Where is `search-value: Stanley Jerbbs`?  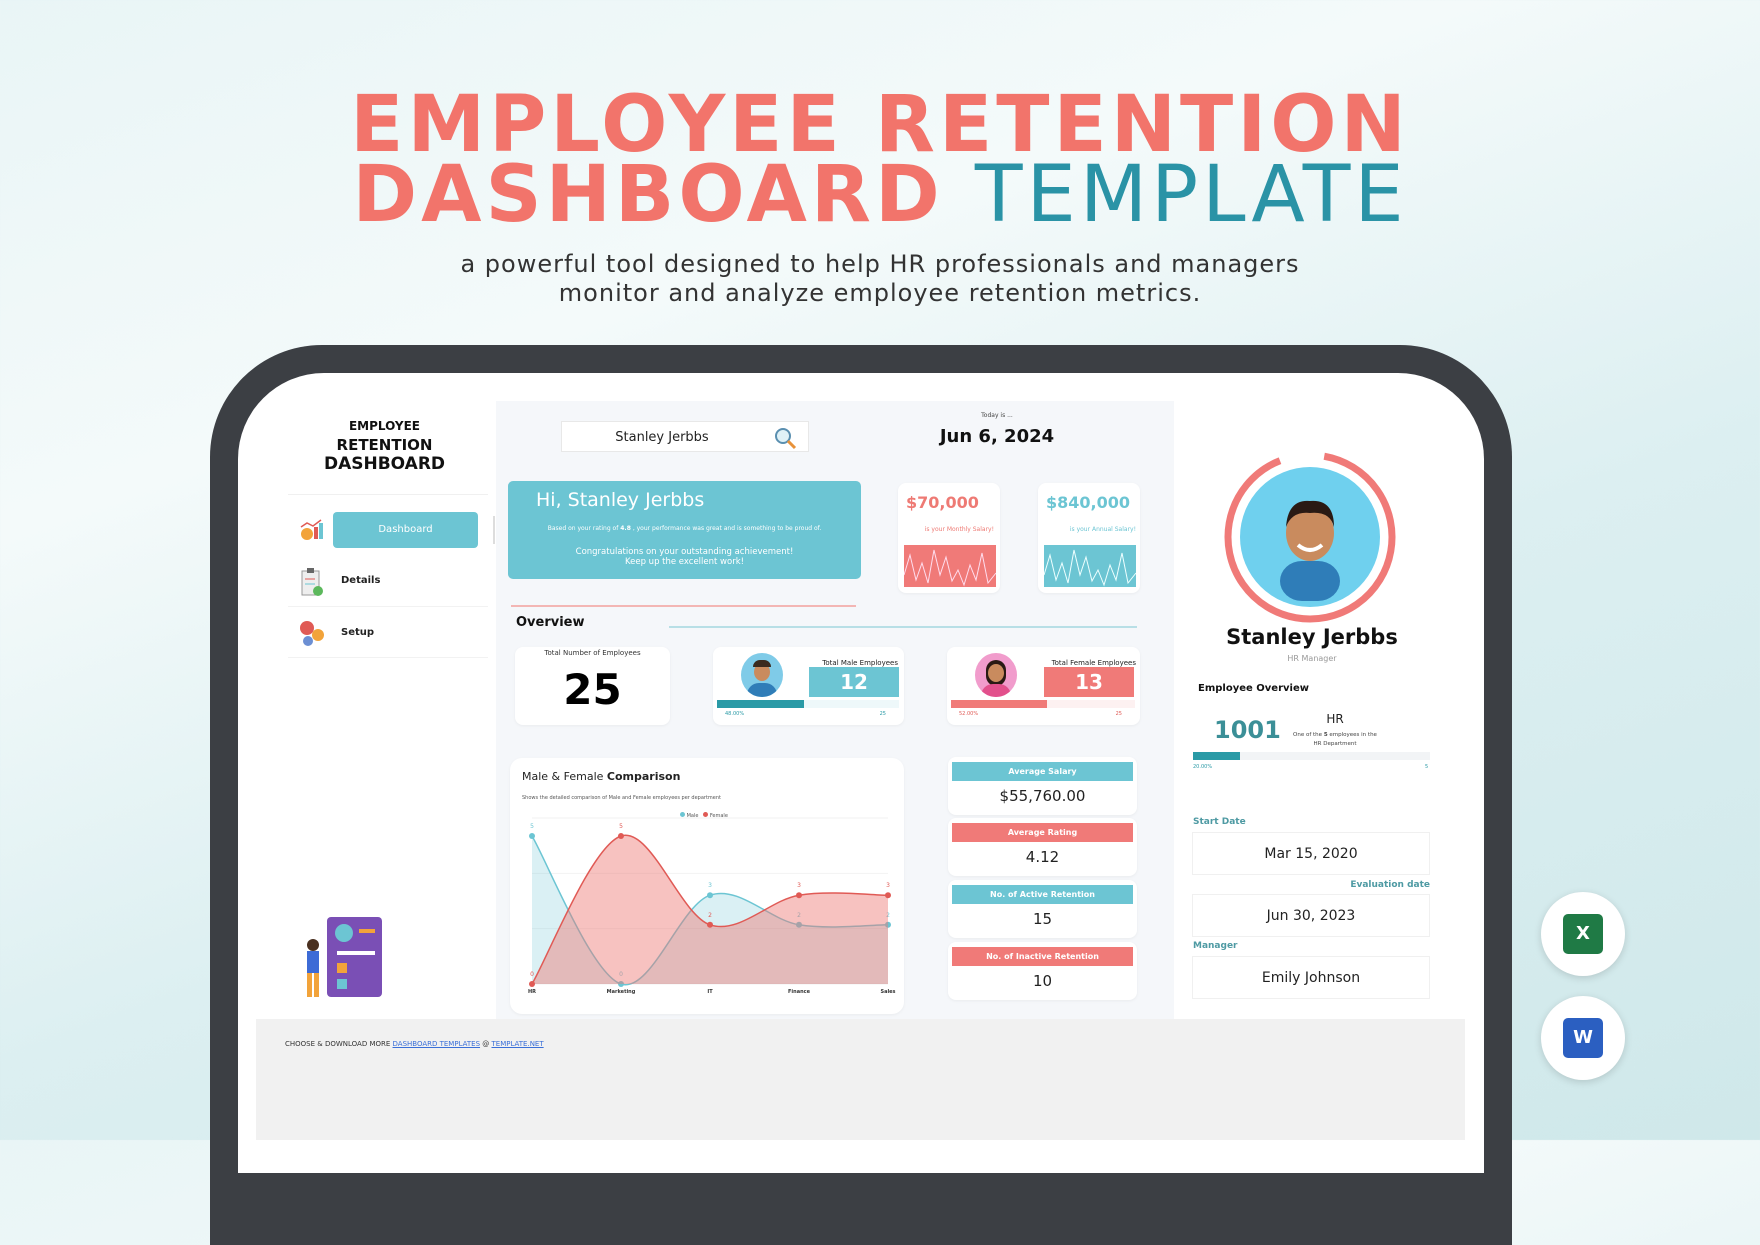 search-value: Stanley Jerbbs is located at coordinates (662, 437).